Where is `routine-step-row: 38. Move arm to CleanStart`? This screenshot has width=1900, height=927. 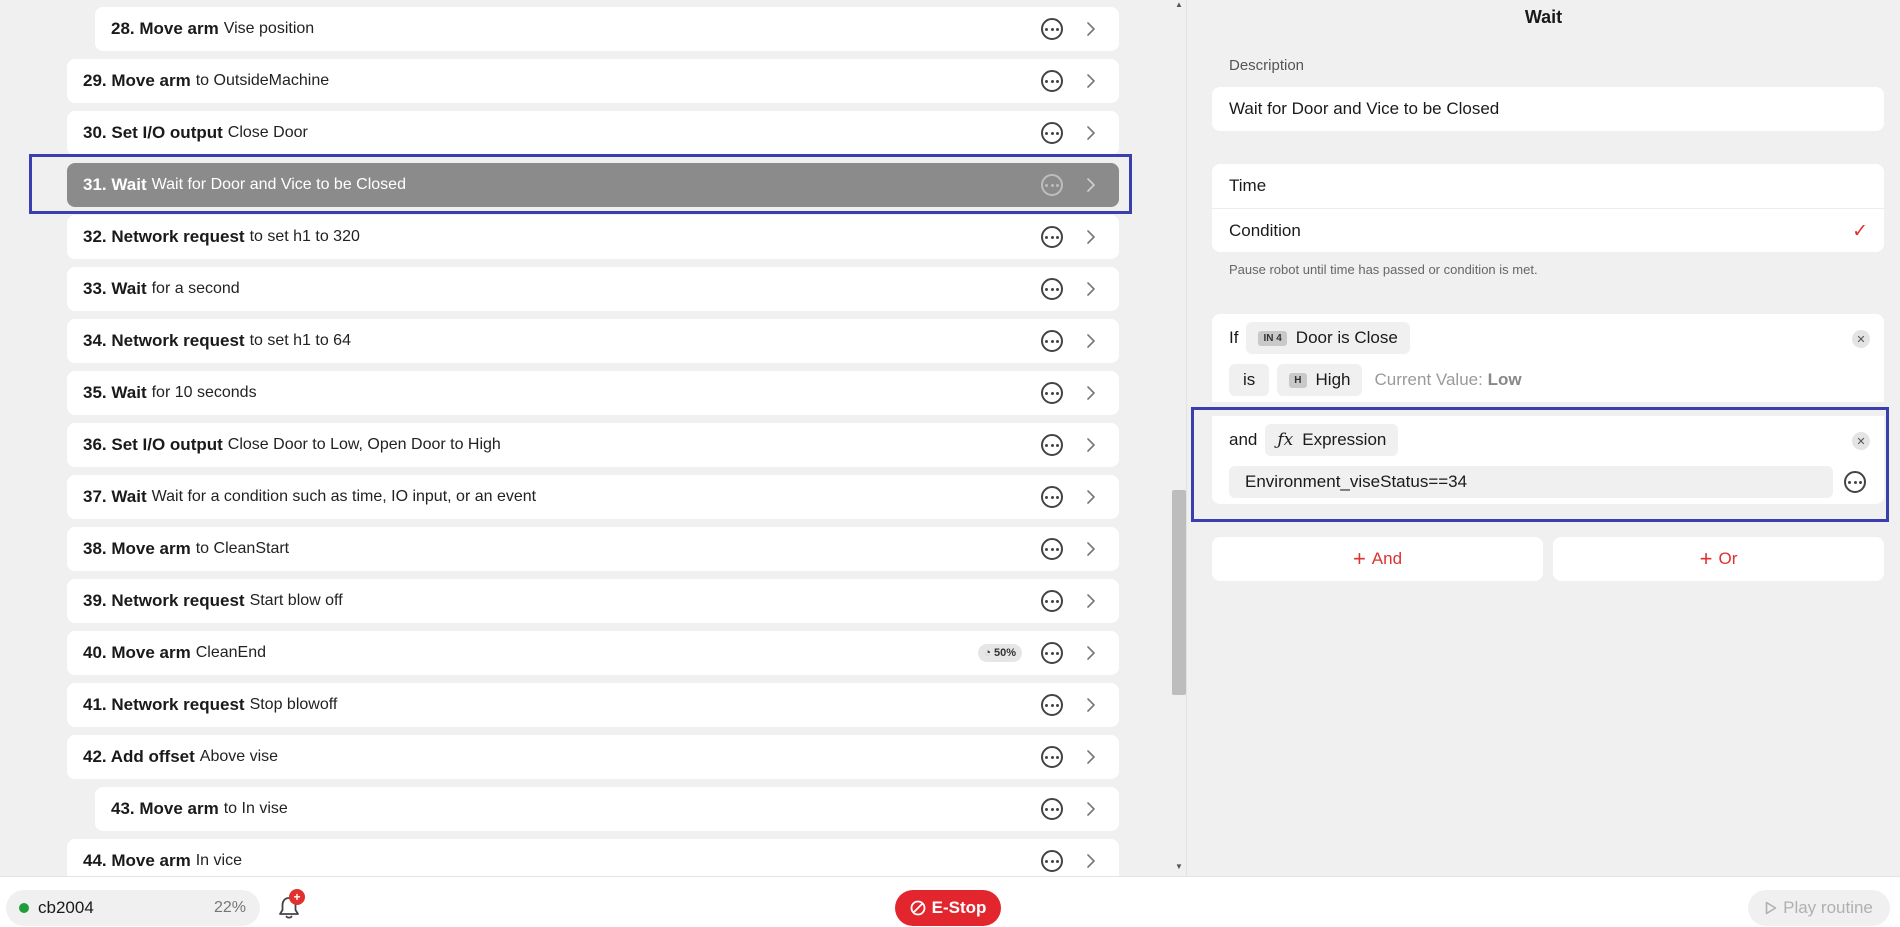
routine-step-row: 38. Move arm to CleanStart is located at coordinates (593, 549).